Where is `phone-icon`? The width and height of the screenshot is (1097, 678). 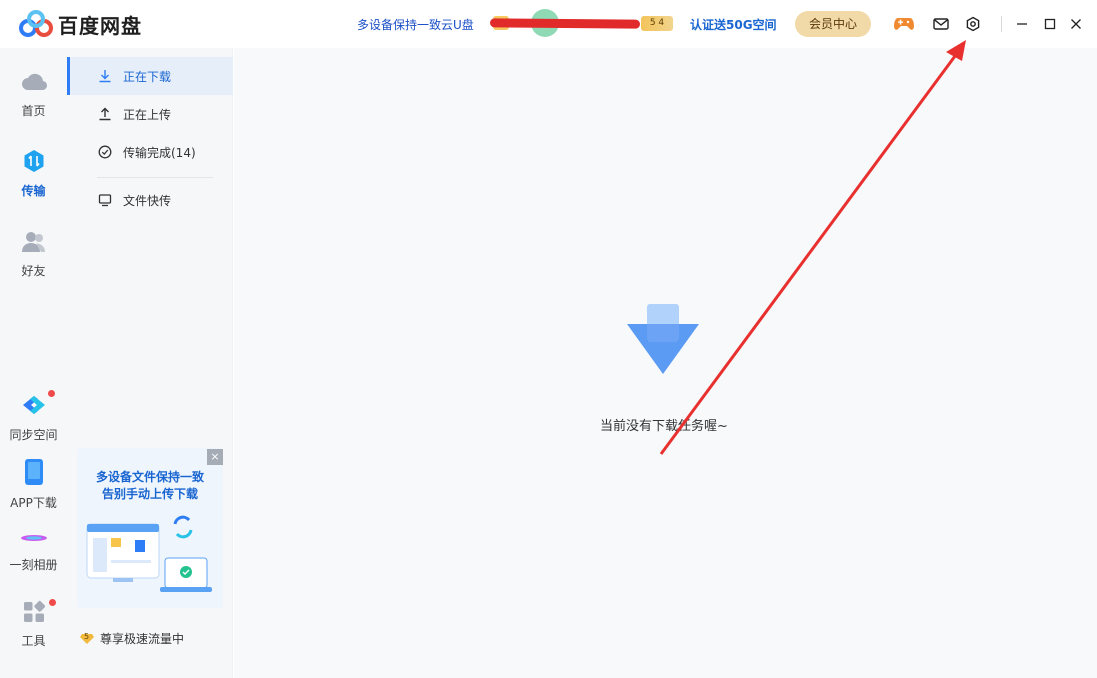 phone-icon is located at coordinates (33, 472).